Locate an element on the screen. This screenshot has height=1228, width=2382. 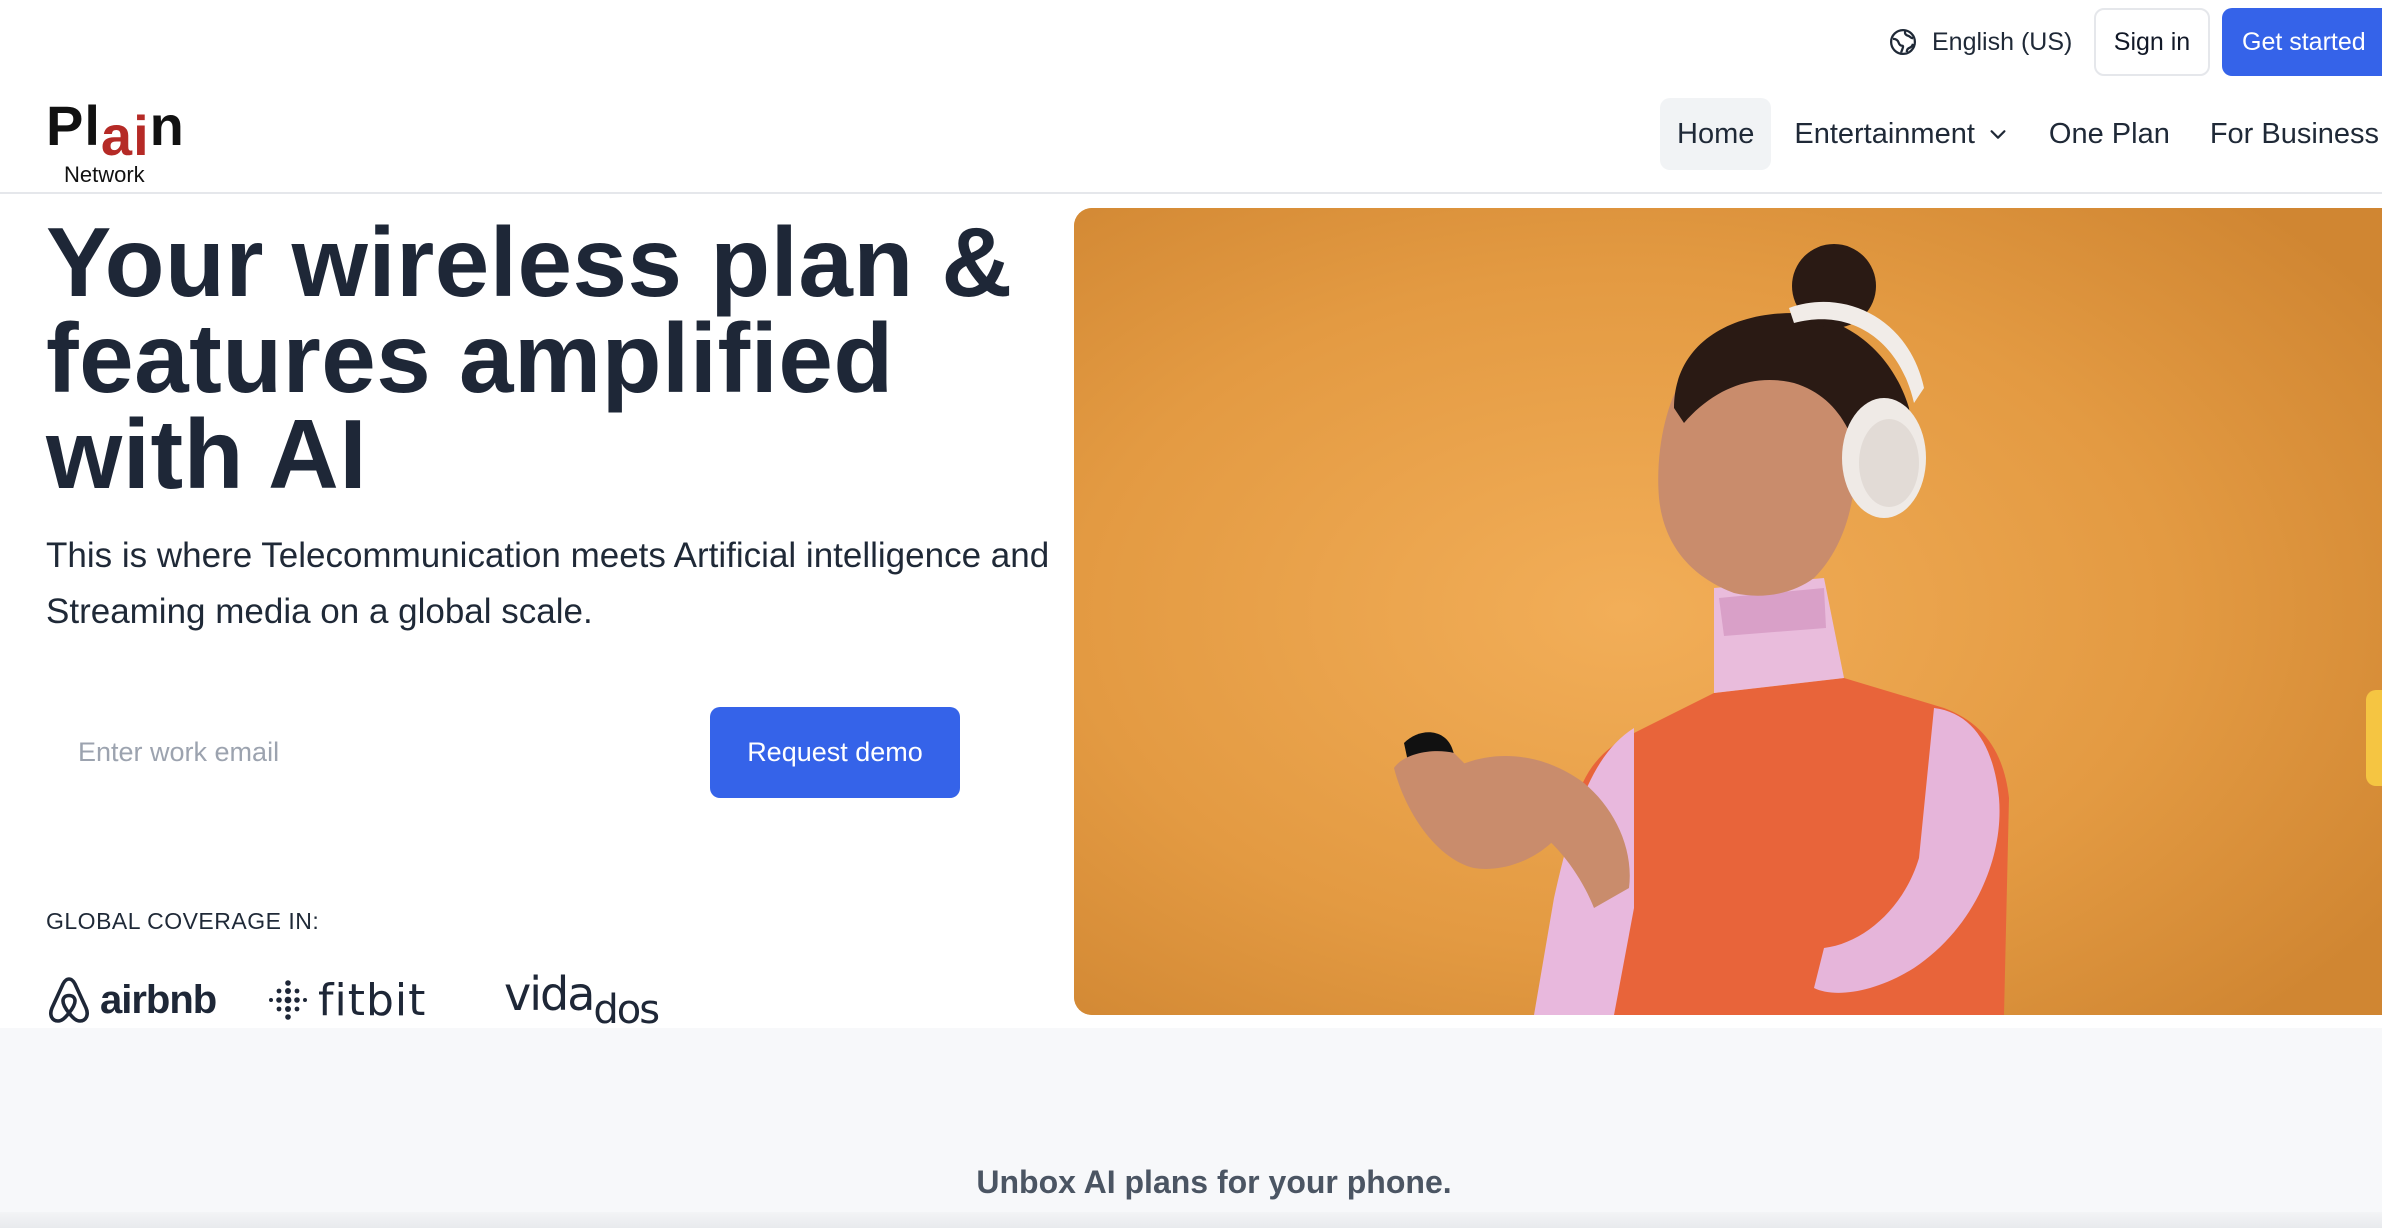
nav-item-one-plan: One Plan is located at coordinates (2109, 134).